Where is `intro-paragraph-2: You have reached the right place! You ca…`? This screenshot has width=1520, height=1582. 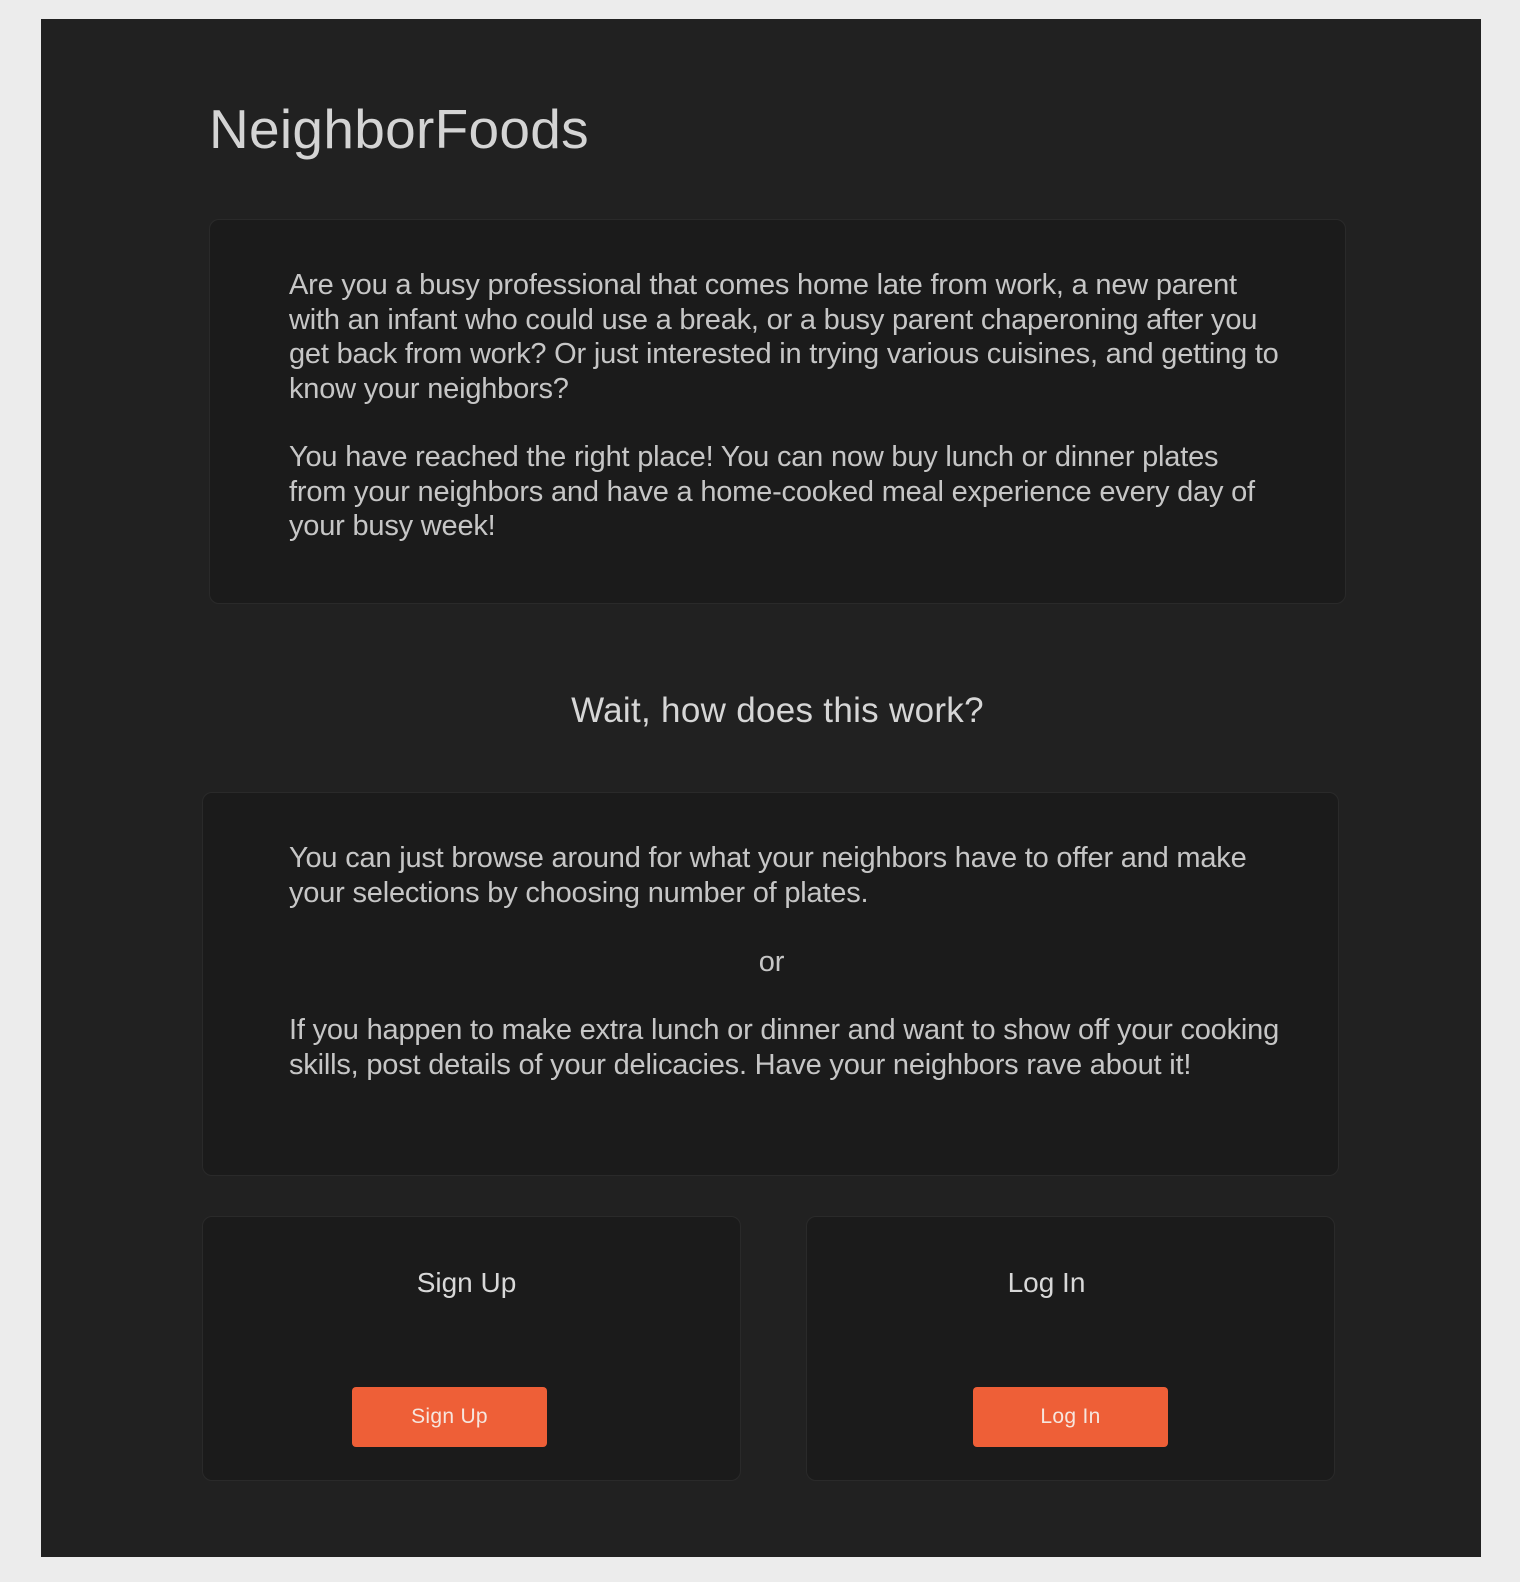 intro-paragraph-2: You have reached the right place! You ca… is located at coordinates (772, 491).